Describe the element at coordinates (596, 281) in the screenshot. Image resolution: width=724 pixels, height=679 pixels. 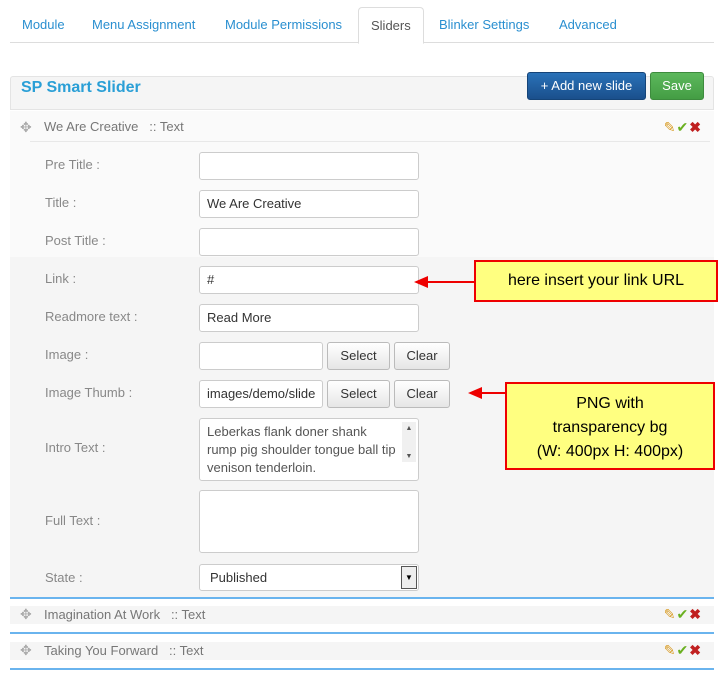
I see `link-callout: here insert your link URL` at that location.